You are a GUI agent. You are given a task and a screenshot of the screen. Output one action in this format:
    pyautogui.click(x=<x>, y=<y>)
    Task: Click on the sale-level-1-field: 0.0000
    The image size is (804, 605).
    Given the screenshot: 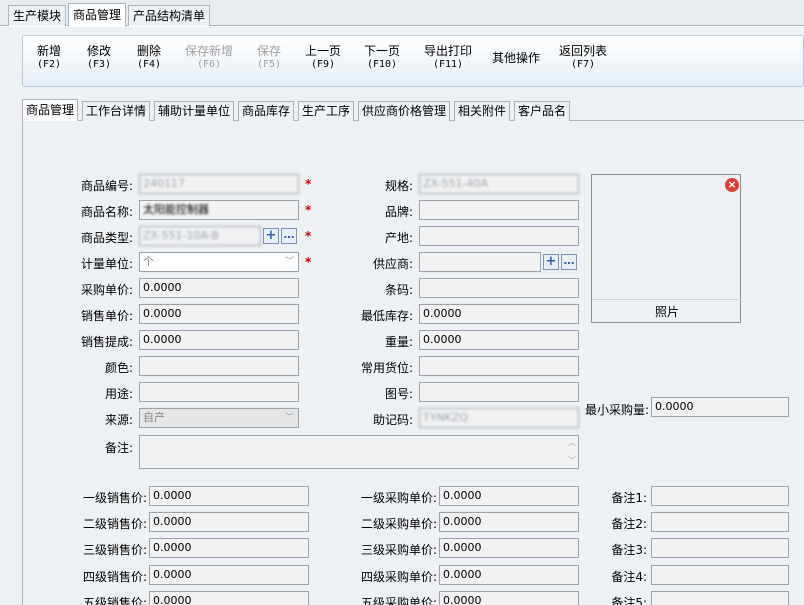 What is the action you would take?
    pyautogui.click(x=229, y=496)
    